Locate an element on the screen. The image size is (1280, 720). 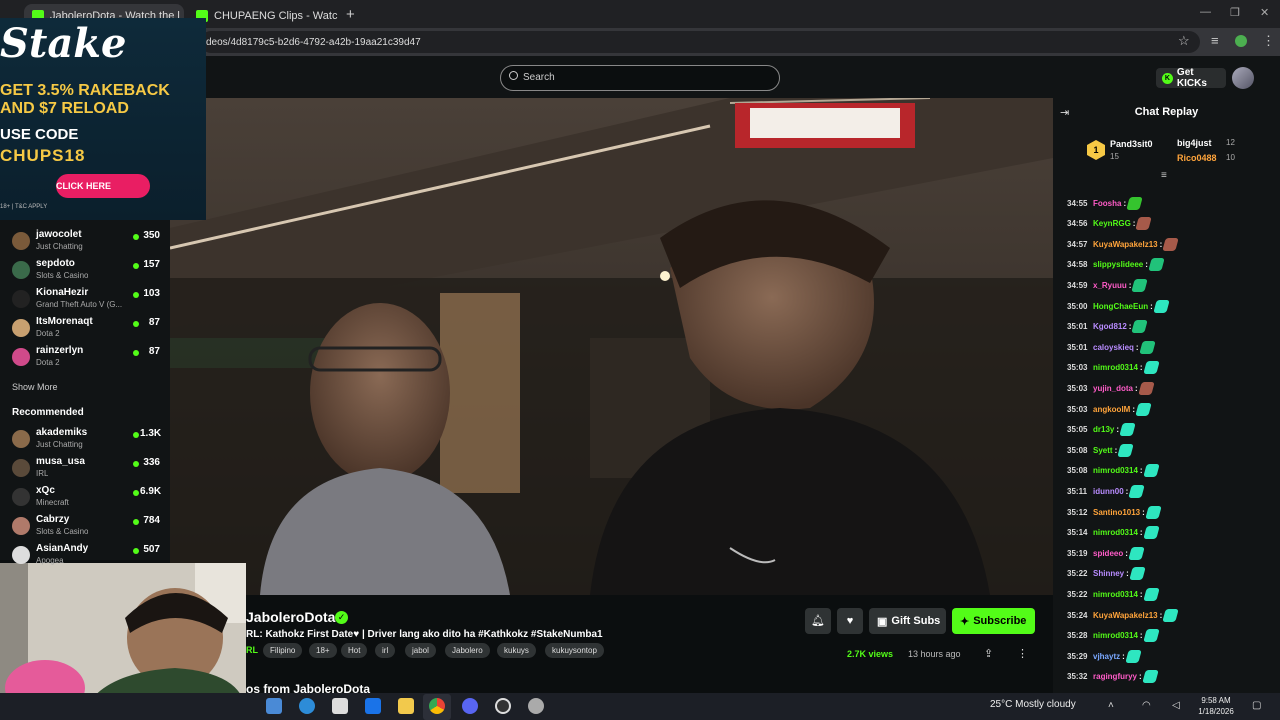
profile-icon is located at coordinates (1241, 41).